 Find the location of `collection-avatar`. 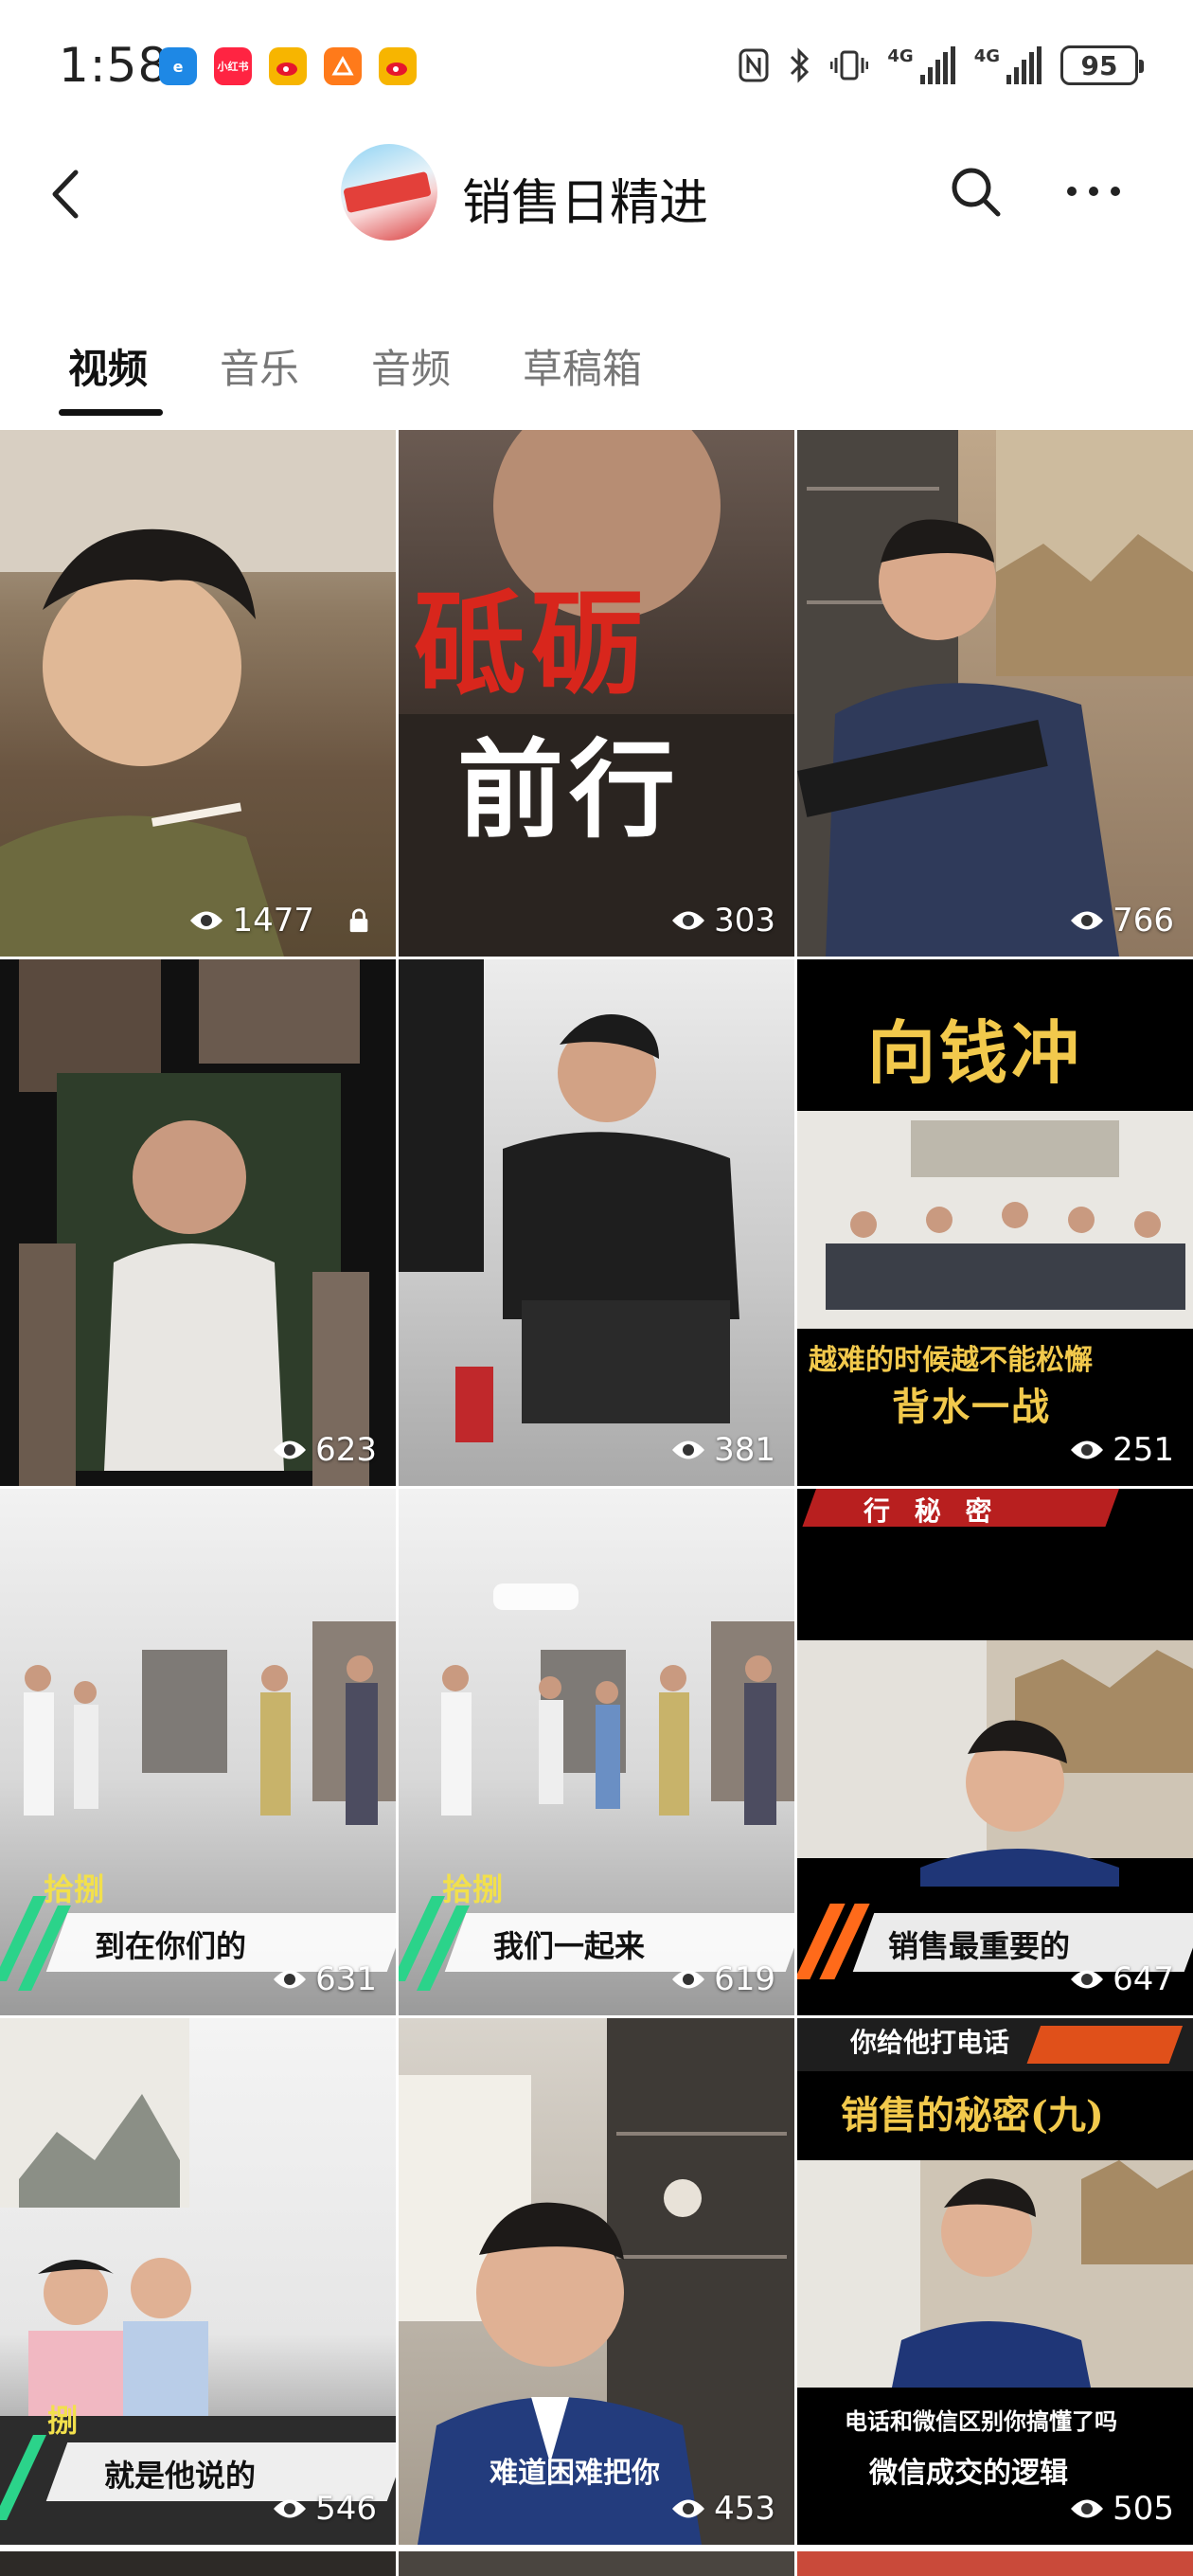

collection-avatar is located at coordinates (389, 192).